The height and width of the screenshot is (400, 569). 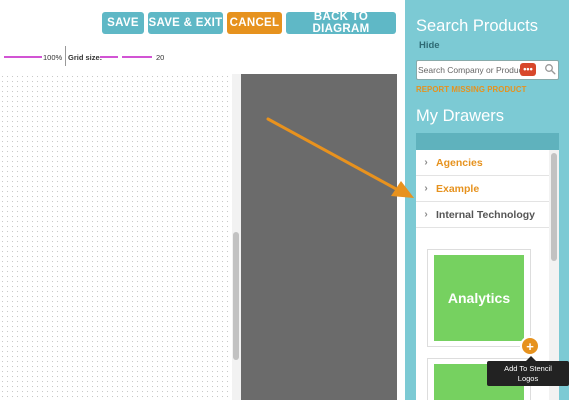 I want to click on drawer-item-internal-technology: › Internal Technology, so click(x=482, y=215).